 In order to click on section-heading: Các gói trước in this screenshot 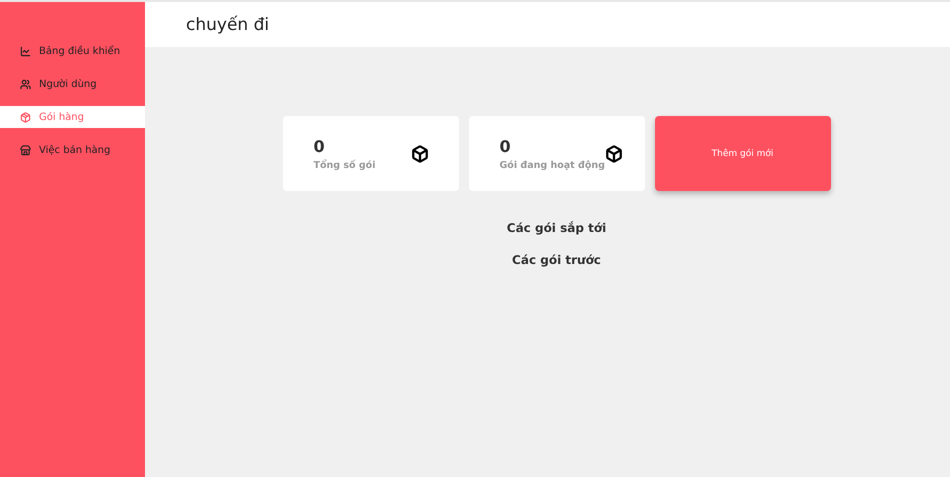, I will do `click(556, 260)`.